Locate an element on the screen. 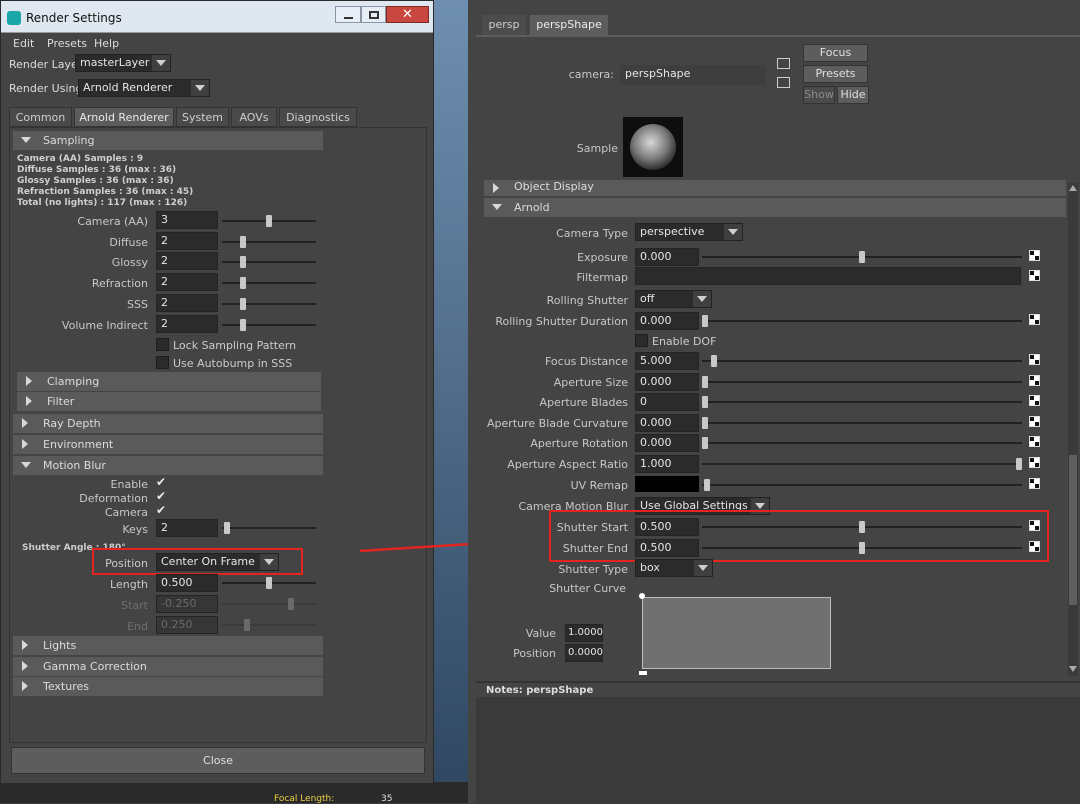  section-filter: Filter is located at coordinates (169, 401).